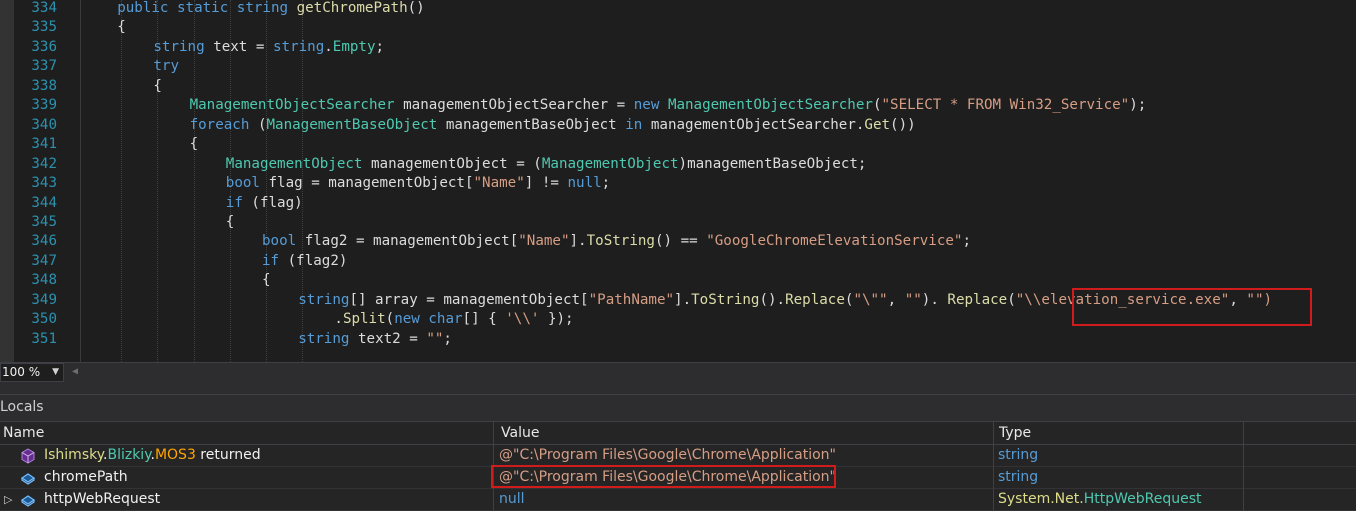  What do you see at coordinates (934, 299) in the screenshot?
I see `code-token: ).` at bounding box center [934, 299].